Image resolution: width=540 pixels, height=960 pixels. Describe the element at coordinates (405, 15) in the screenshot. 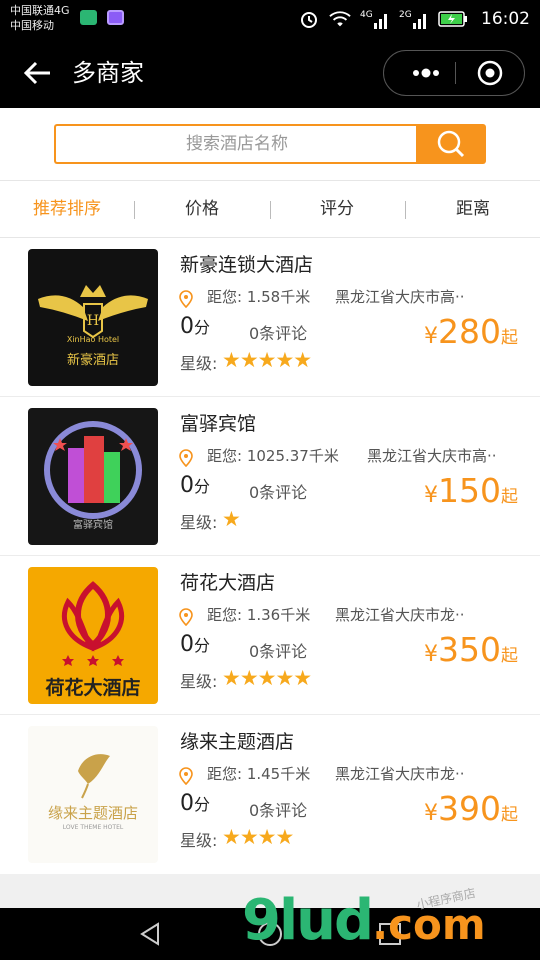

I see `svg-text: 2G` at that location.